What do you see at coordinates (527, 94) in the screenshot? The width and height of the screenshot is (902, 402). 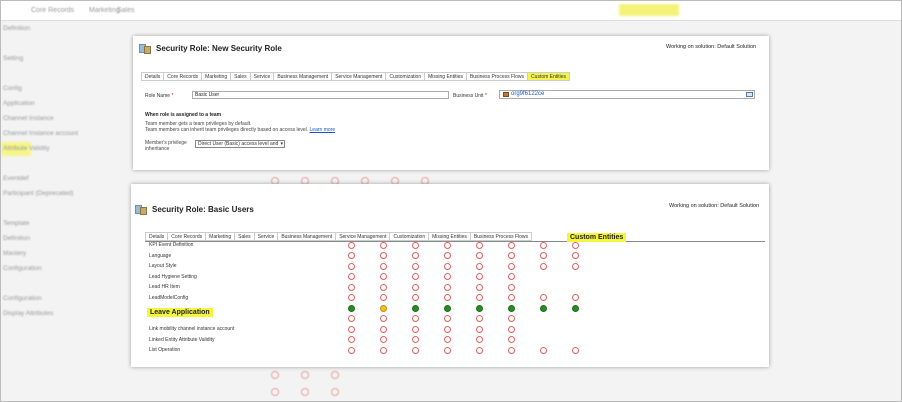 I see `business-unit-value: org9f6122ce` at bounding box center [527, 94].